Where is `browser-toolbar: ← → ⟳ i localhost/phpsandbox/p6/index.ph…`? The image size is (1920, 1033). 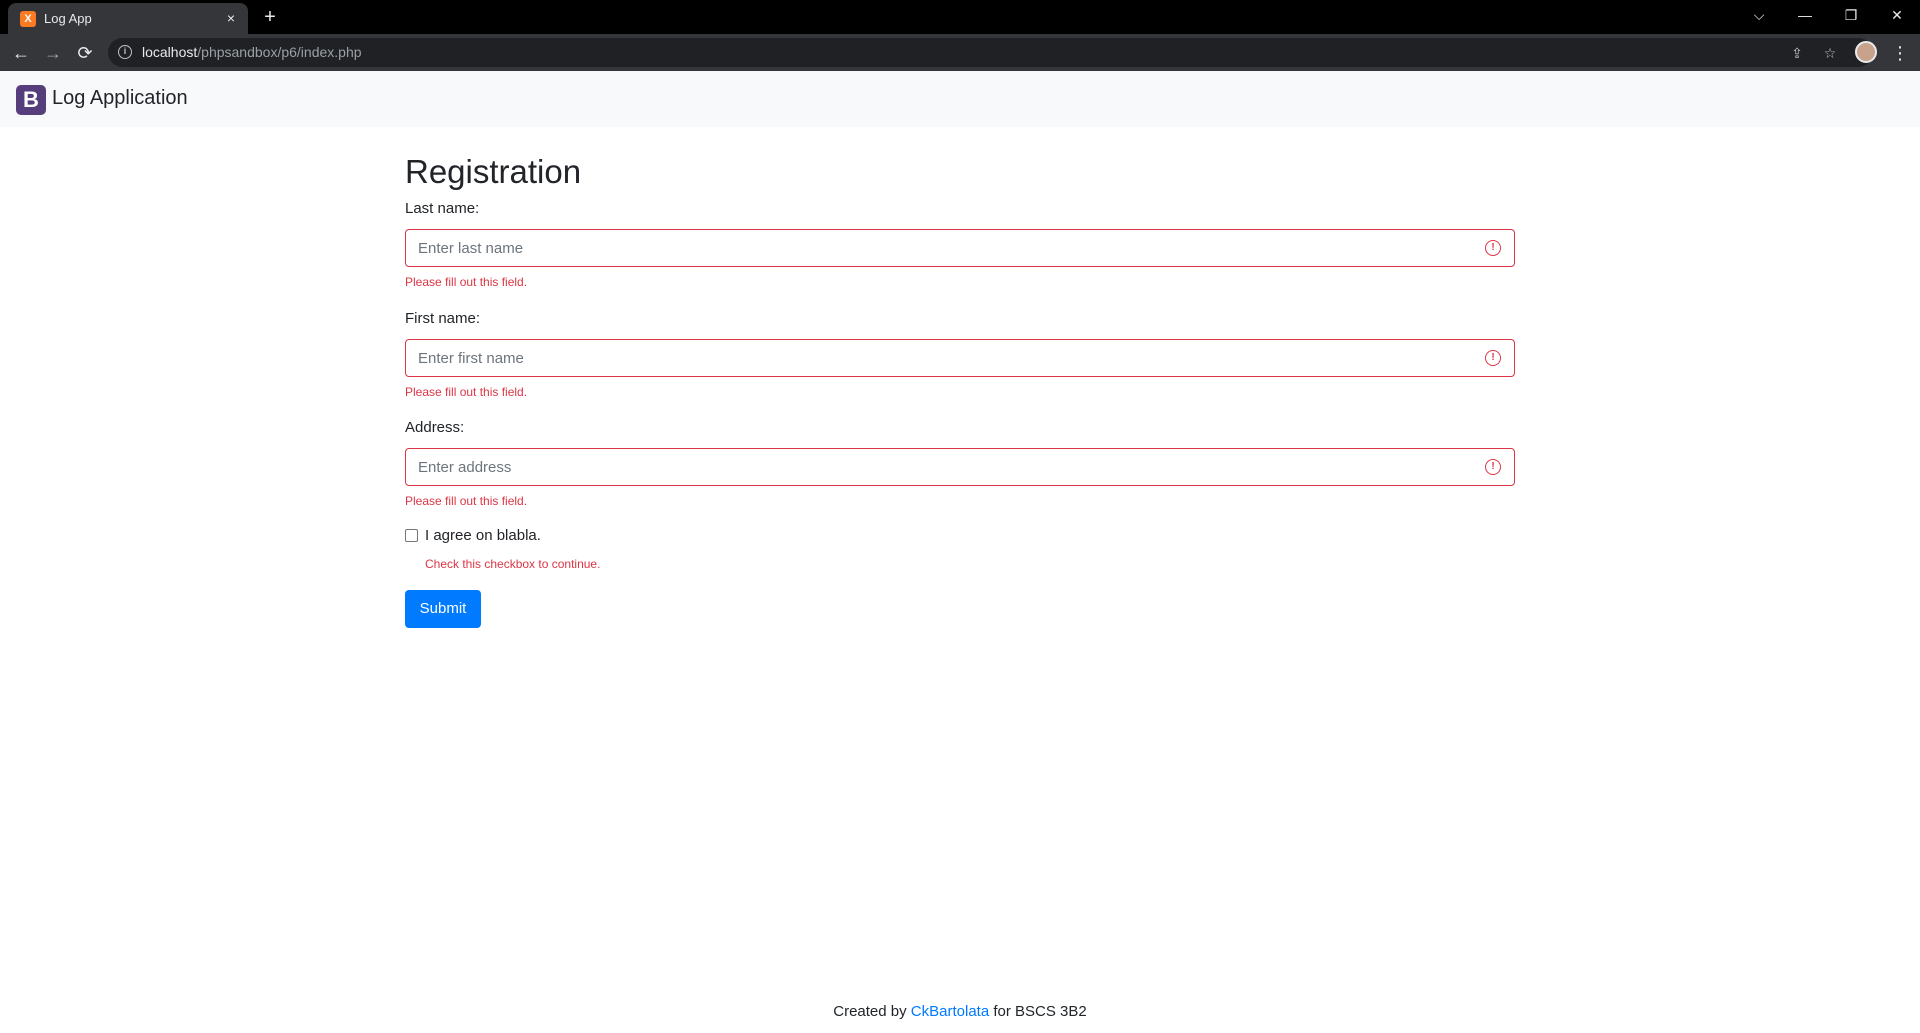 browser-toolbar: ← → ⟳ i localhost/phpsandbox/p6/index.ph… is located at coordinates (960, 52).